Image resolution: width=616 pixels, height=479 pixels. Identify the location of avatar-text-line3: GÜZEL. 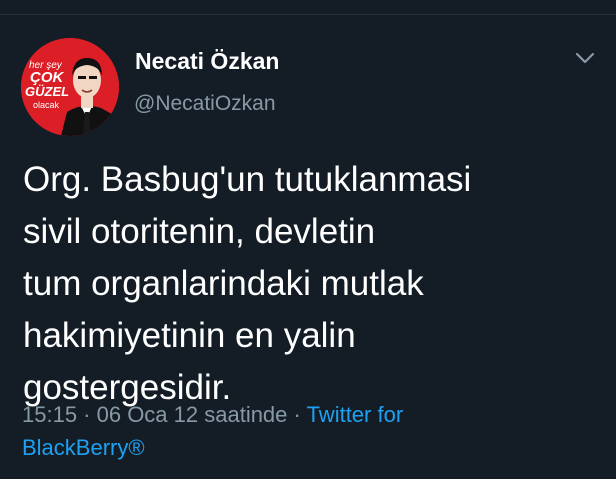
(47, 91).